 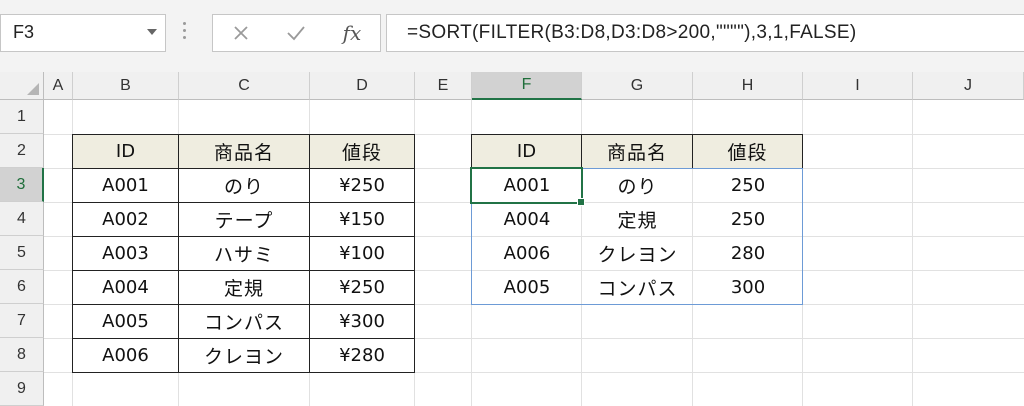 I want to click on column-header-e: E, so click(x=443, y=86).